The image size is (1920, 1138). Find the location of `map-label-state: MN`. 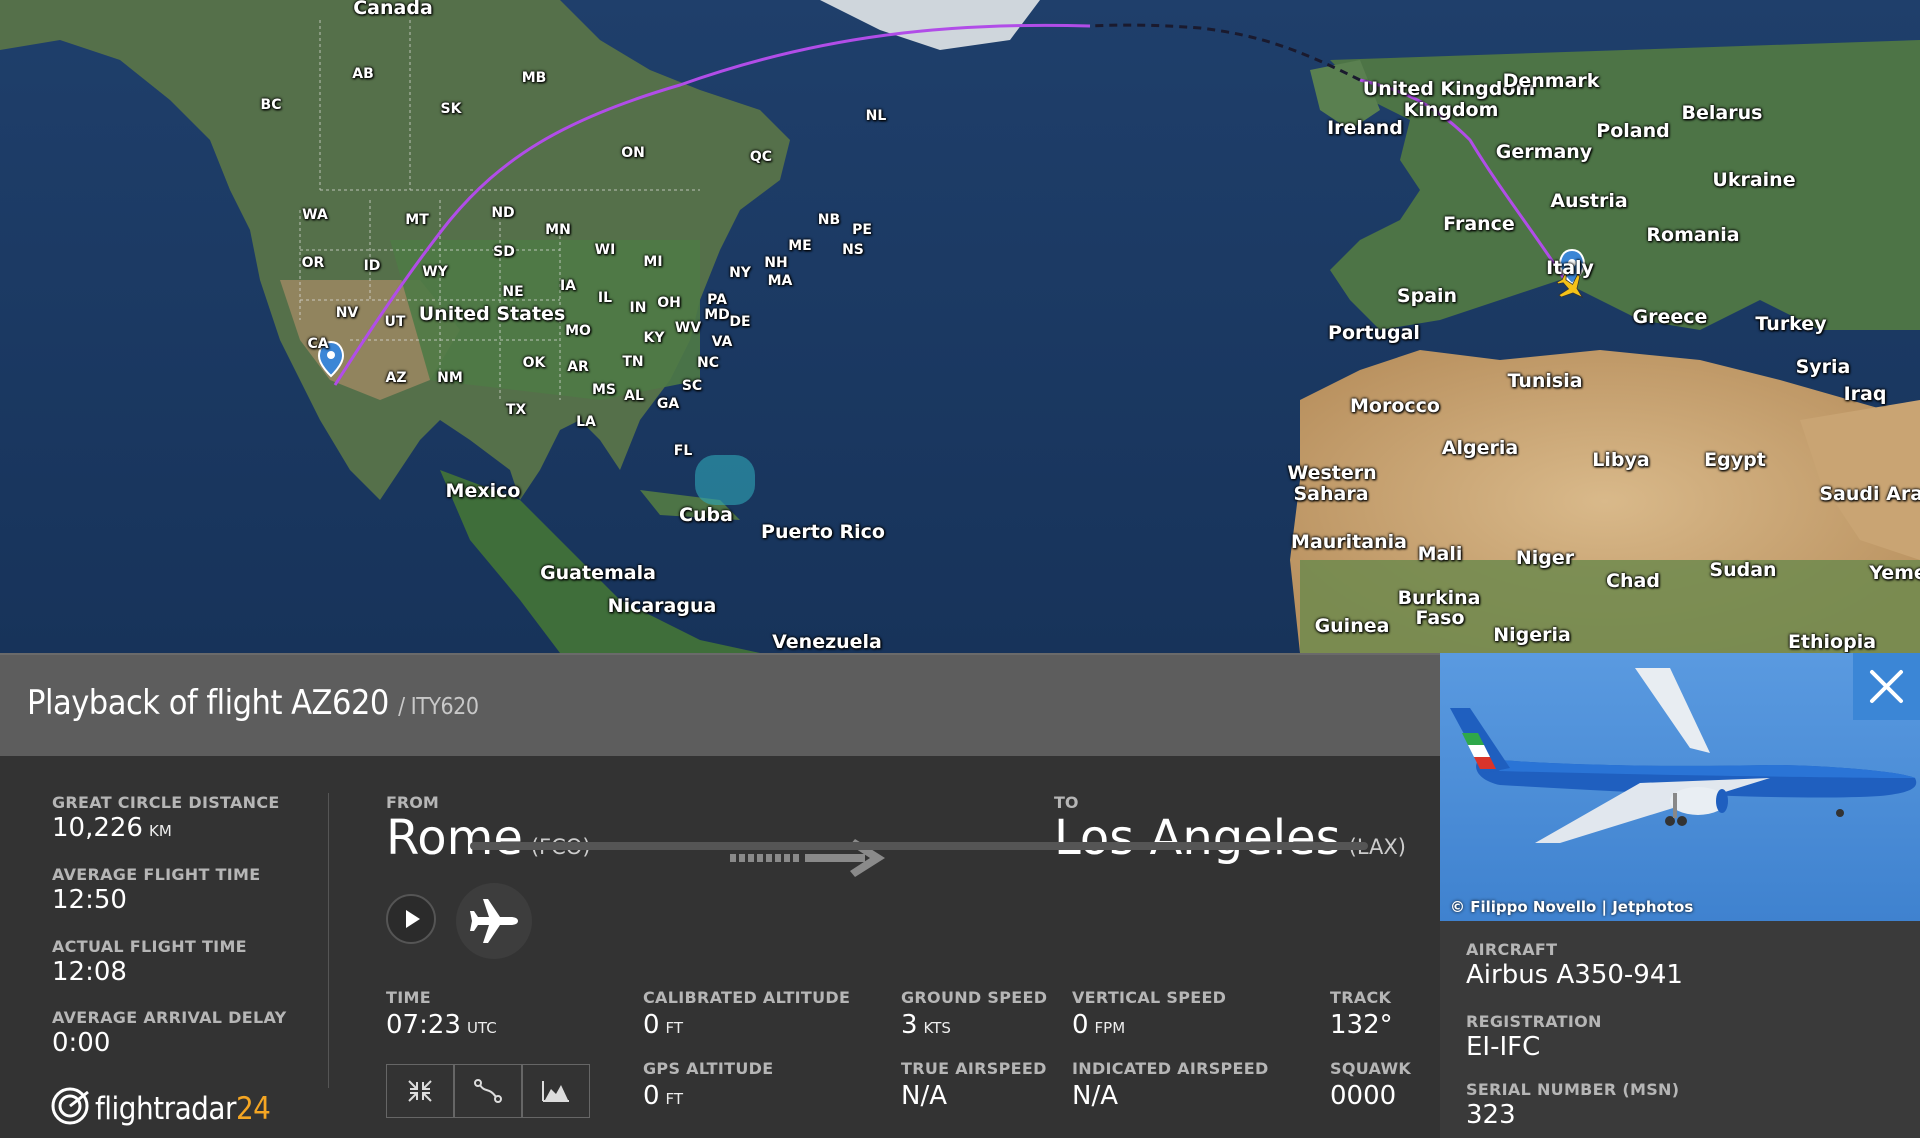

map-label-state: MN is located at coordinates (558, 230).